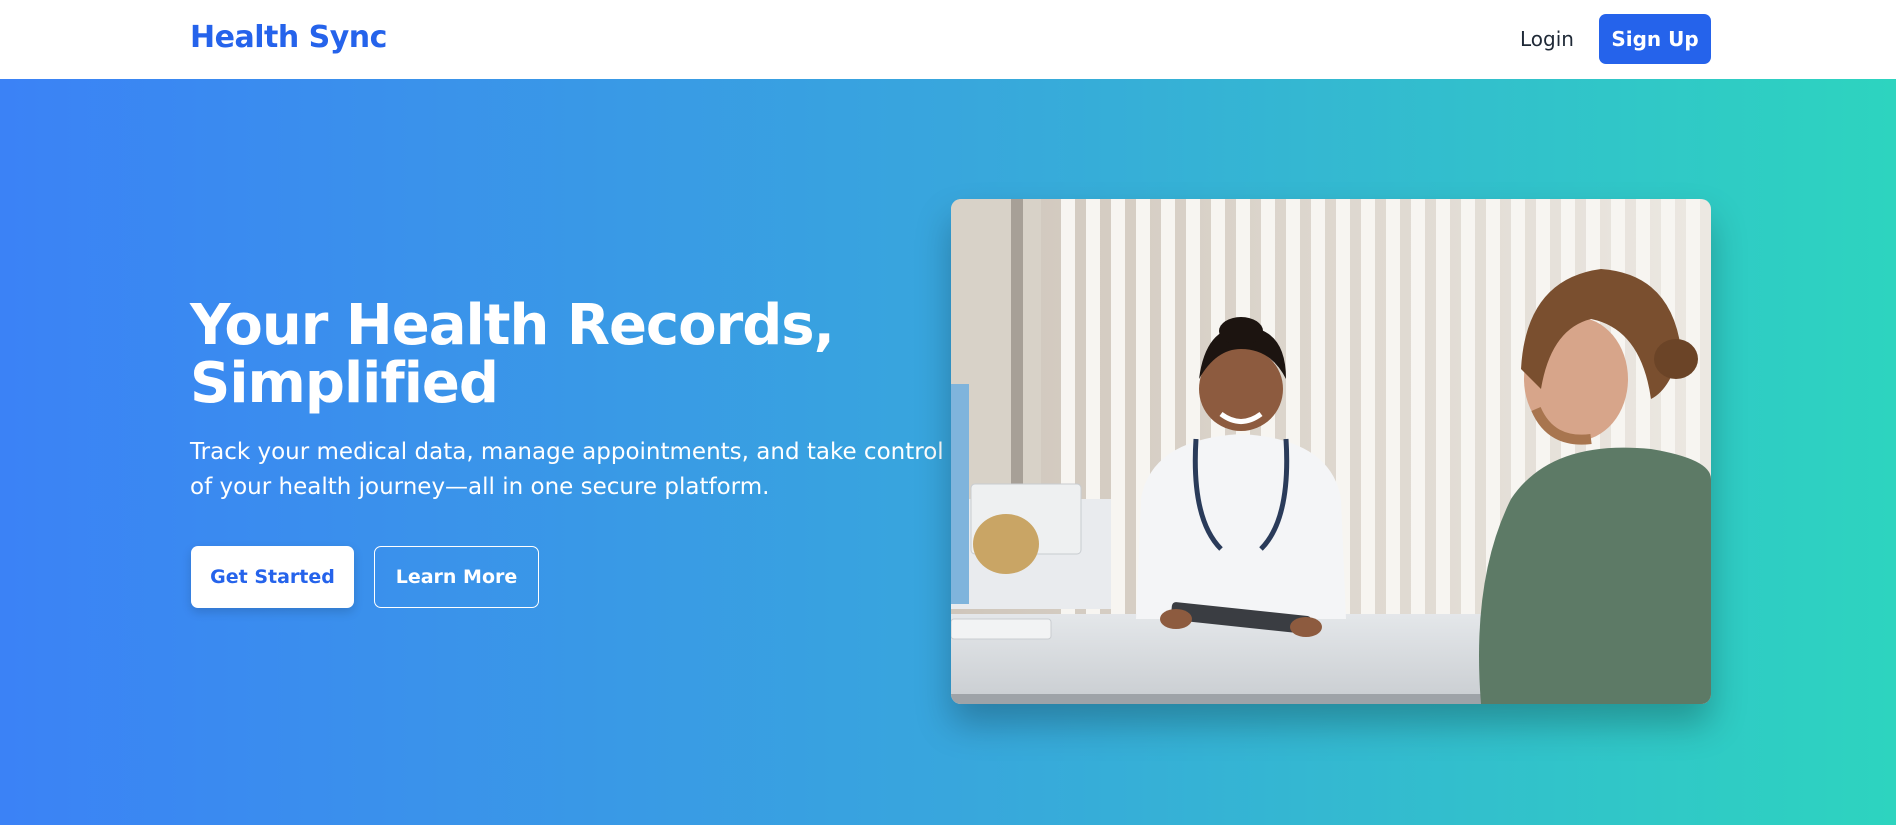  I want to click on page-bottom-edge, so click(948, 832).